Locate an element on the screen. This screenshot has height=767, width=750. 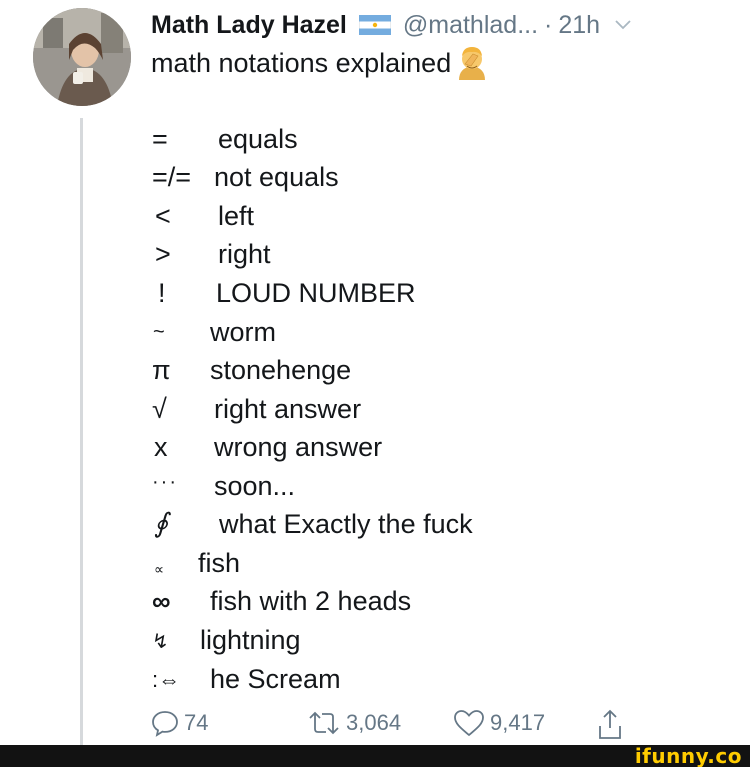
avatar-photo is located at coordinates (82, 57).